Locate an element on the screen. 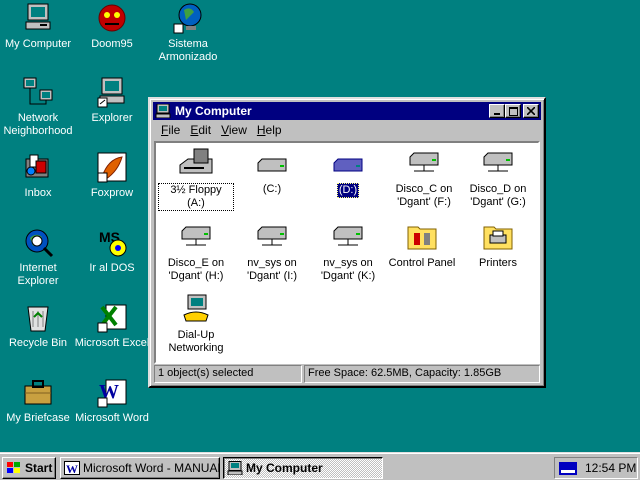  recycle-bin-icon is located at coordinates (38, 317).